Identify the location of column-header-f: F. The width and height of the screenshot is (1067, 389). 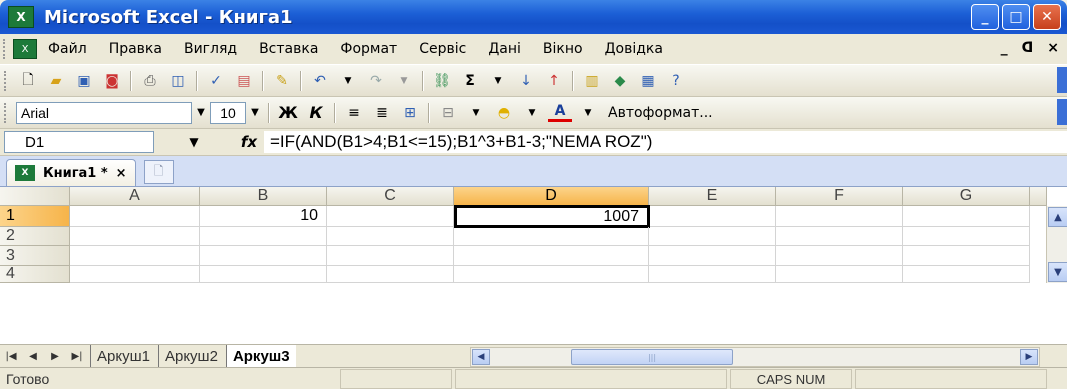
(839, 196).